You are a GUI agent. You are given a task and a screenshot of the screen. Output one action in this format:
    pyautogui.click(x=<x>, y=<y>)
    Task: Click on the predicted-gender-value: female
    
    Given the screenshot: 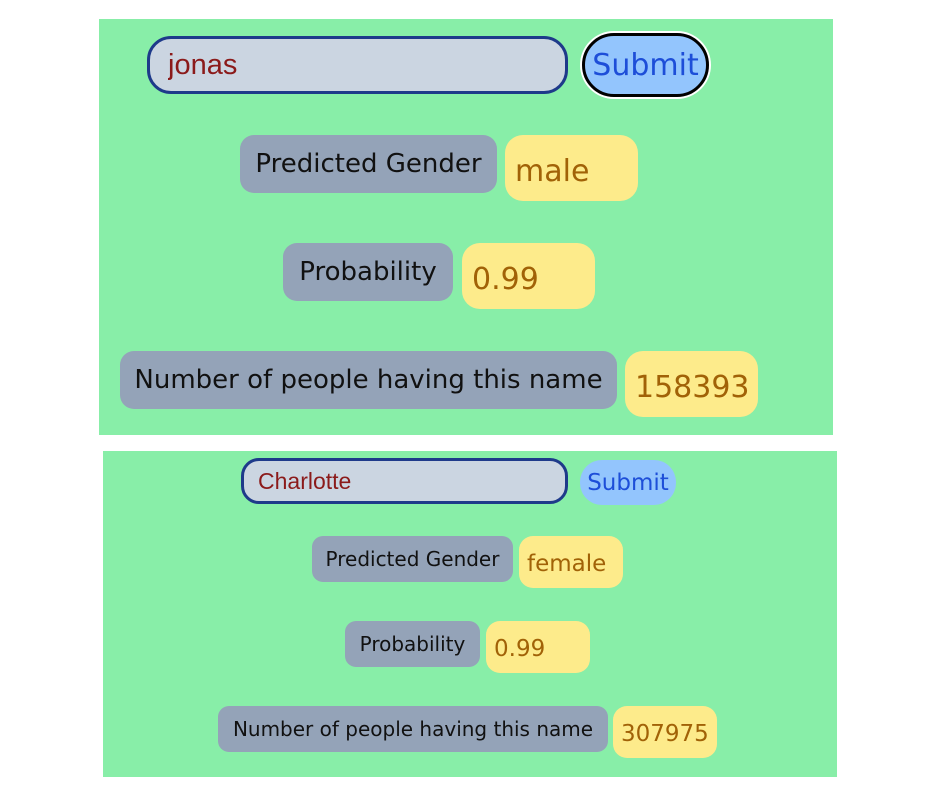 What is the action you would take?
    pyautogui.click(x=571, y=562)
    